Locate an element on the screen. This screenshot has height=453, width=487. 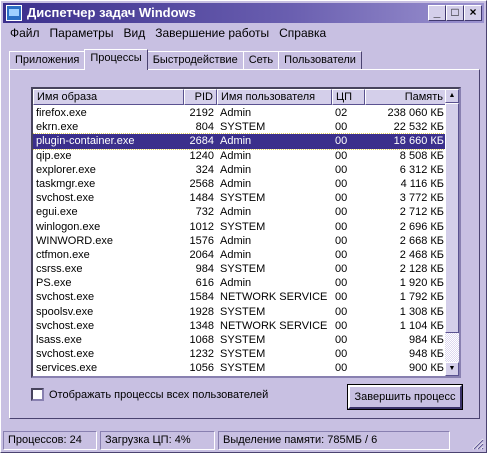
process-pid: 616 is located at coordinates (204, 283).